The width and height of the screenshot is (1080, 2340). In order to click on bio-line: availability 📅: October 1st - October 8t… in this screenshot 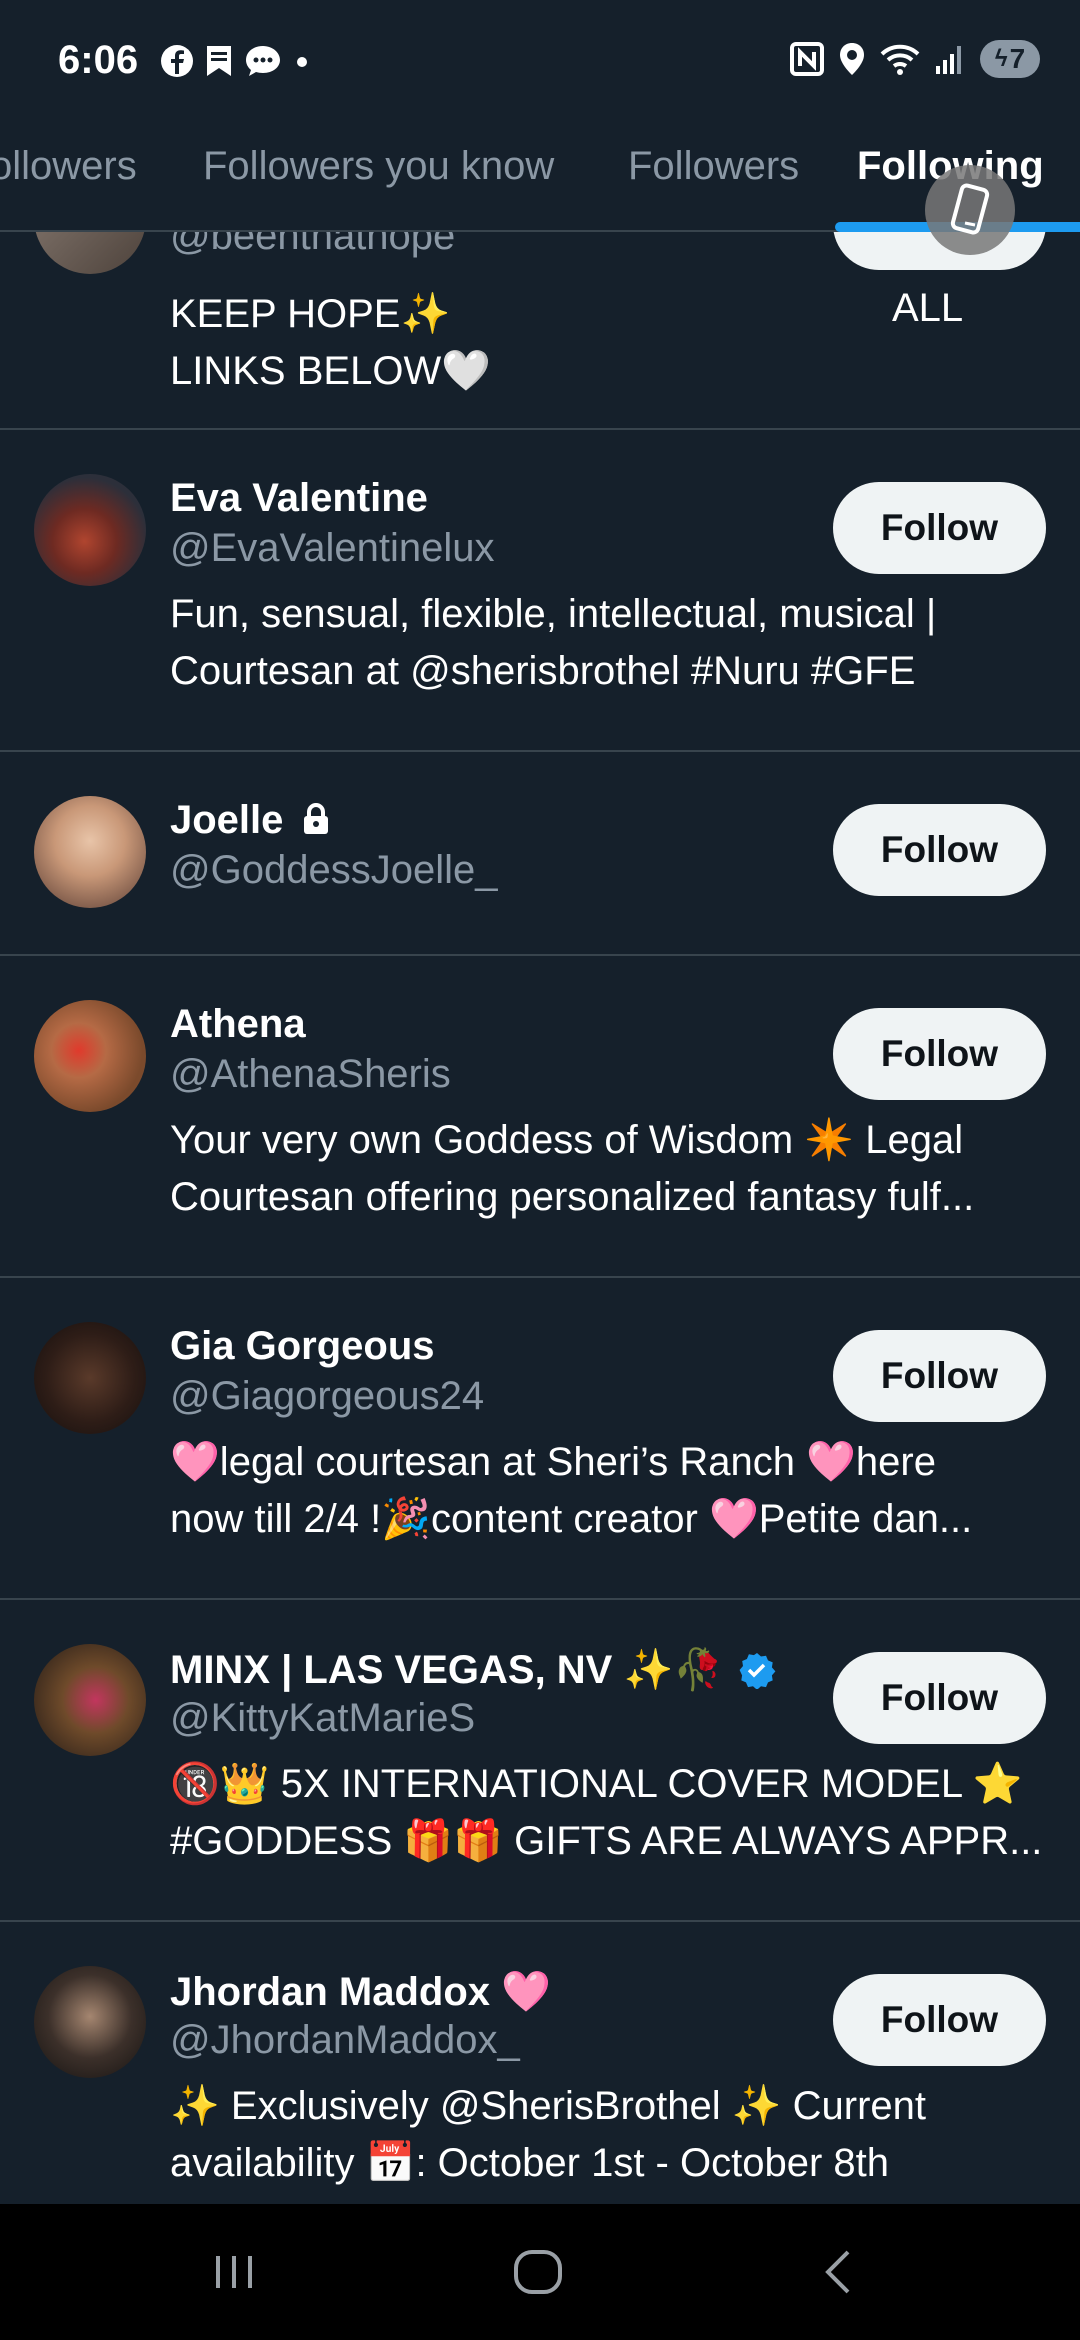, I will do `click(529, 2163)`.